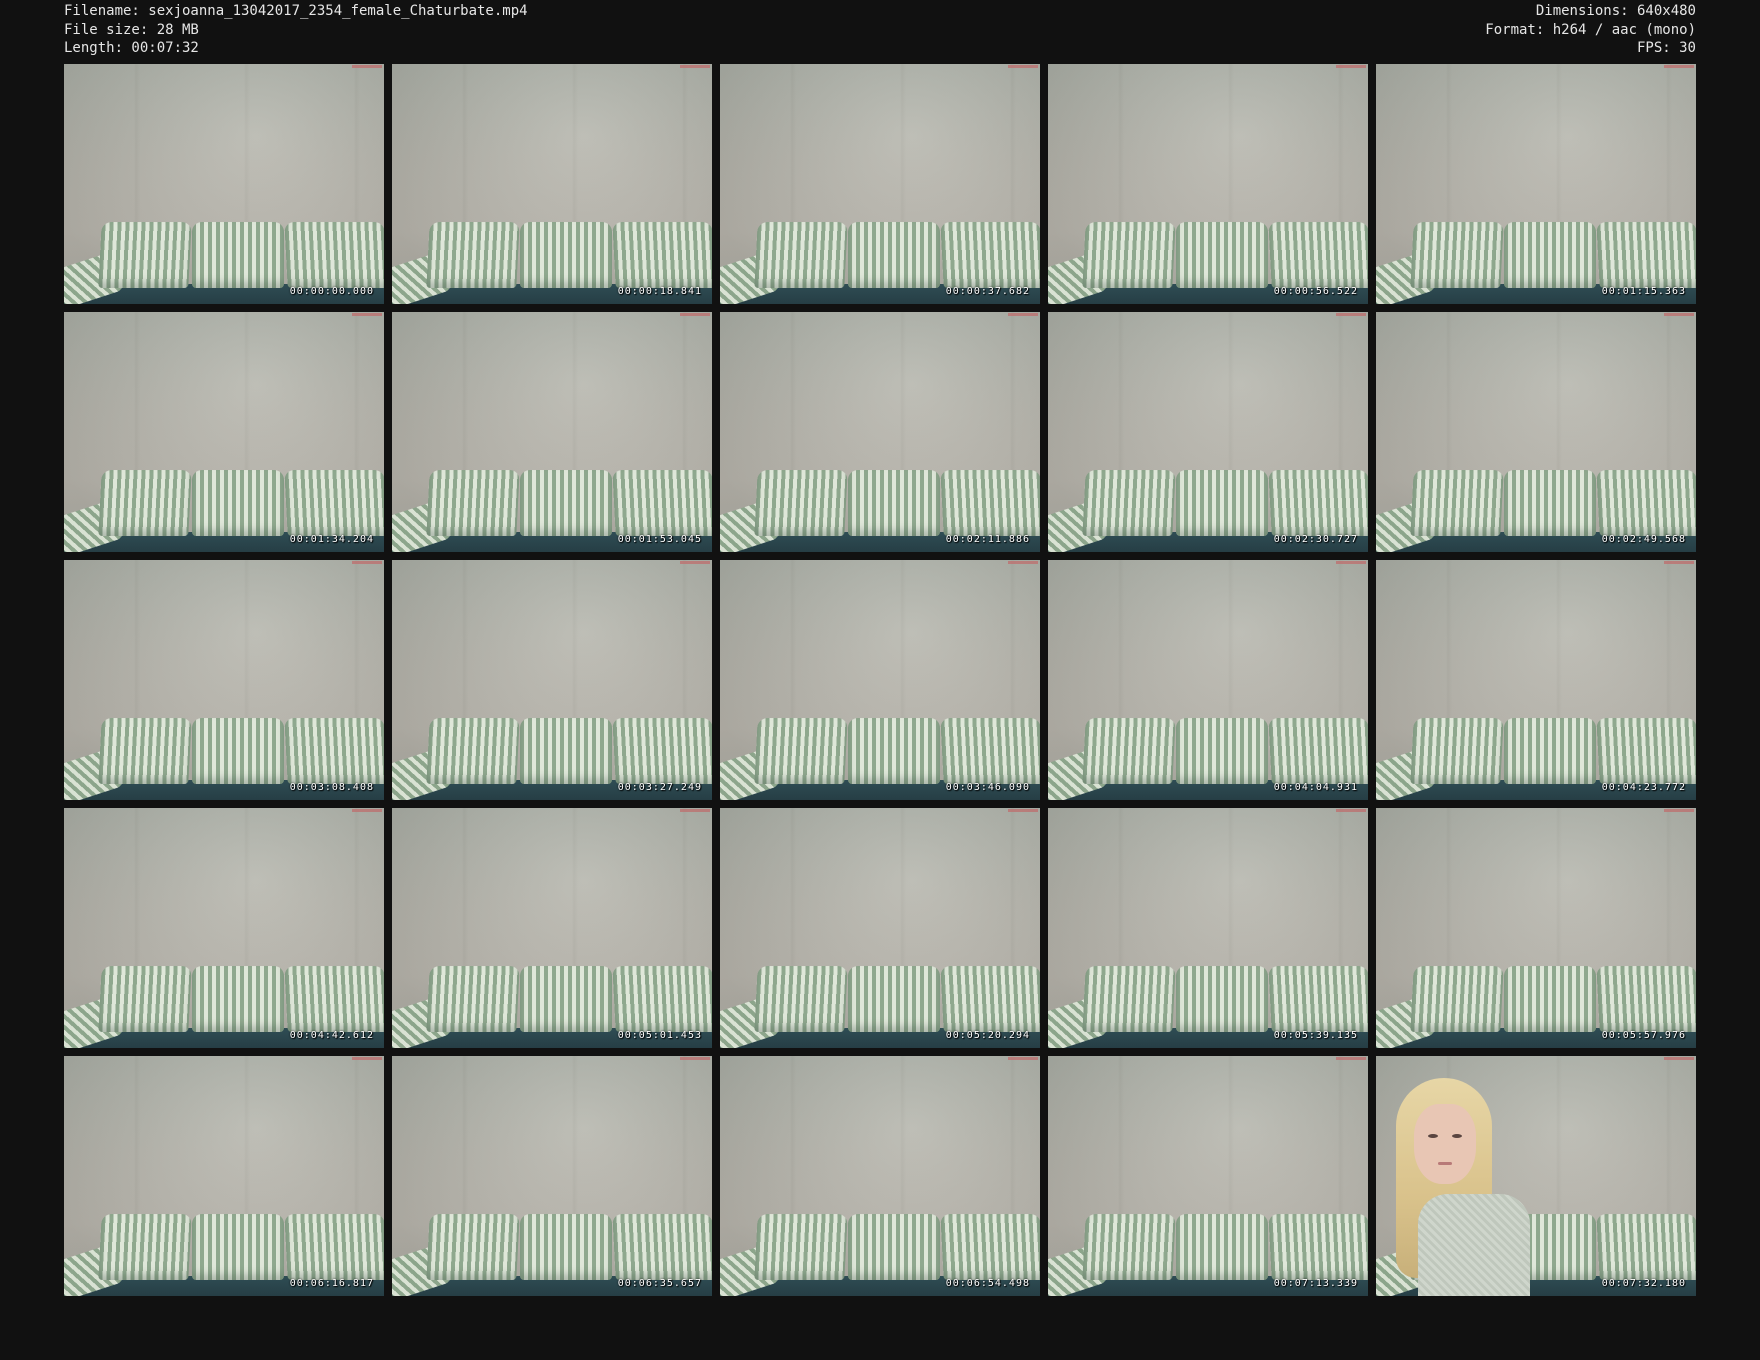 The height and width of the screenshot is (1360, 1760). Describe the element at coordinates (659, 1035) in the screenshot. I see `timestamp-label: 00:05:01.453` at that location.